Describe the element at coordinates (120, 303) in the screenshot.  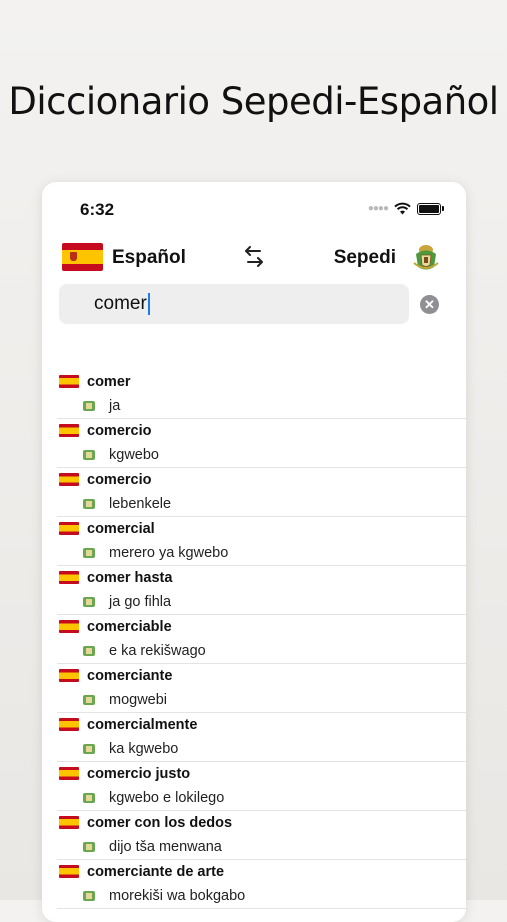
I see `search-input-value: comer` at that location.